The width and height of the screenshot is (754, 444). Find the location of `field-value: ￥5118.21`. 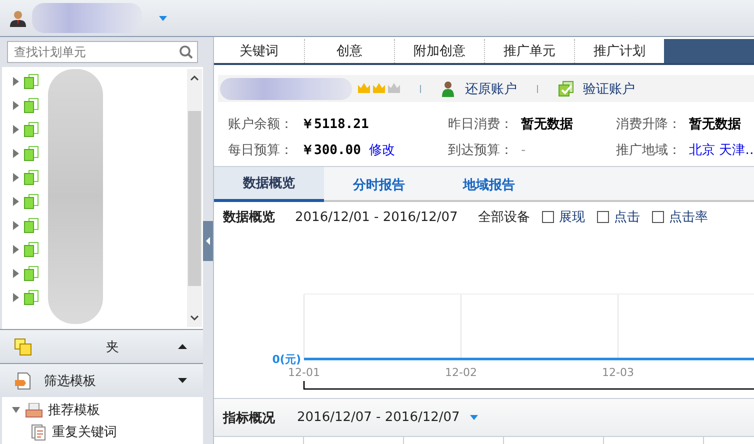

field-value: ￥5118.21 is located at coordinates (335, 124).